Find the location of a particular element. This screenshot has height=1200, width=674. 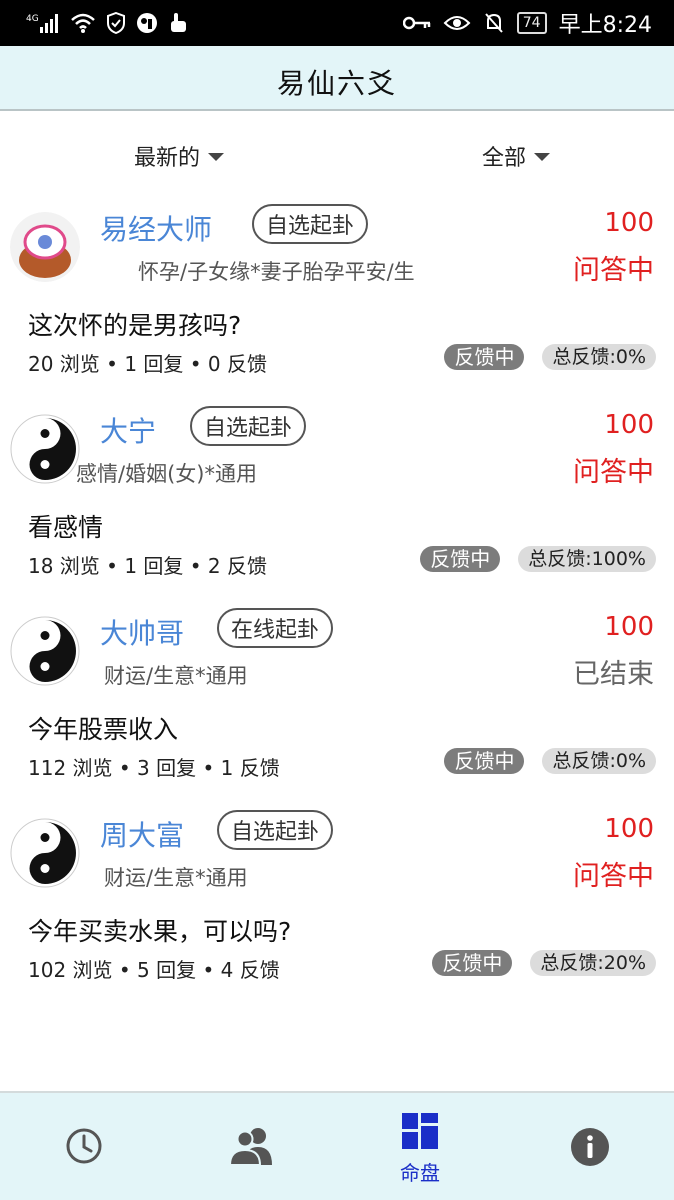

username: 大宁 is located at coordinates (128, 430).